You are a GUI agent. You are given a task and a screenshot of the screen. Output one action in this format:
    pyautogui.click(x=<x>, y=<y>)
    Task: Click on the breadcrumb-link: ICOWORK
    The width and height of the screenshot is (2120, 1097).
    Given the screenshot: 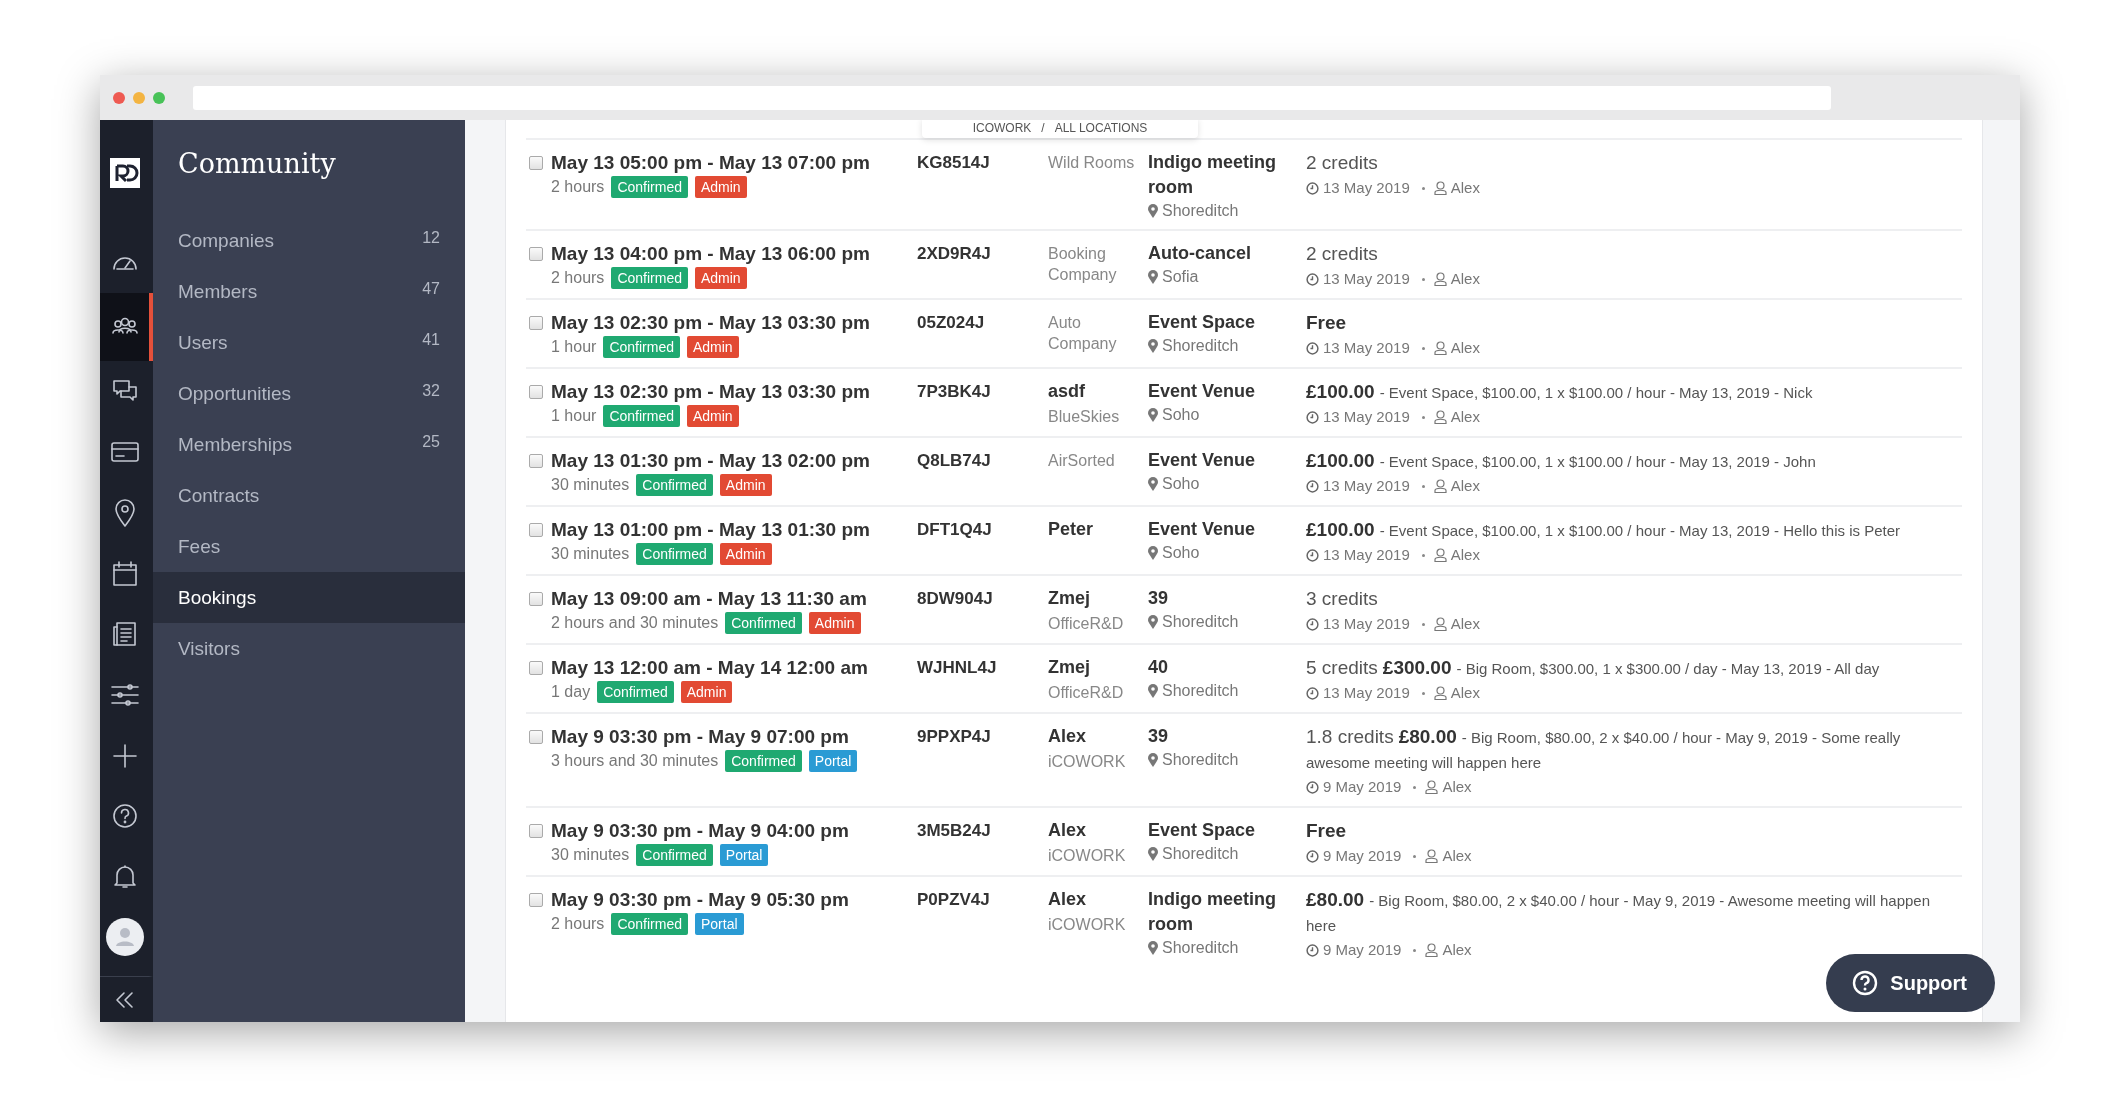 What is the action you would take?
    pyautogui.click(x=1002, y=128)
    